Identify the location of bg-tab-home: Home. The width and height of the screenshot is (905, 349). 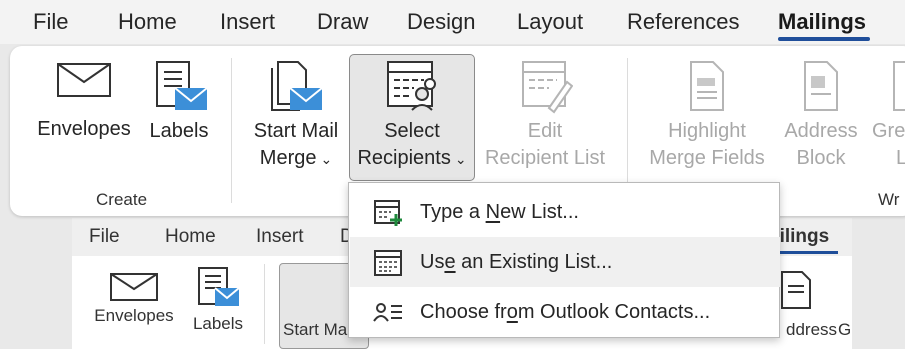
(190, 236).